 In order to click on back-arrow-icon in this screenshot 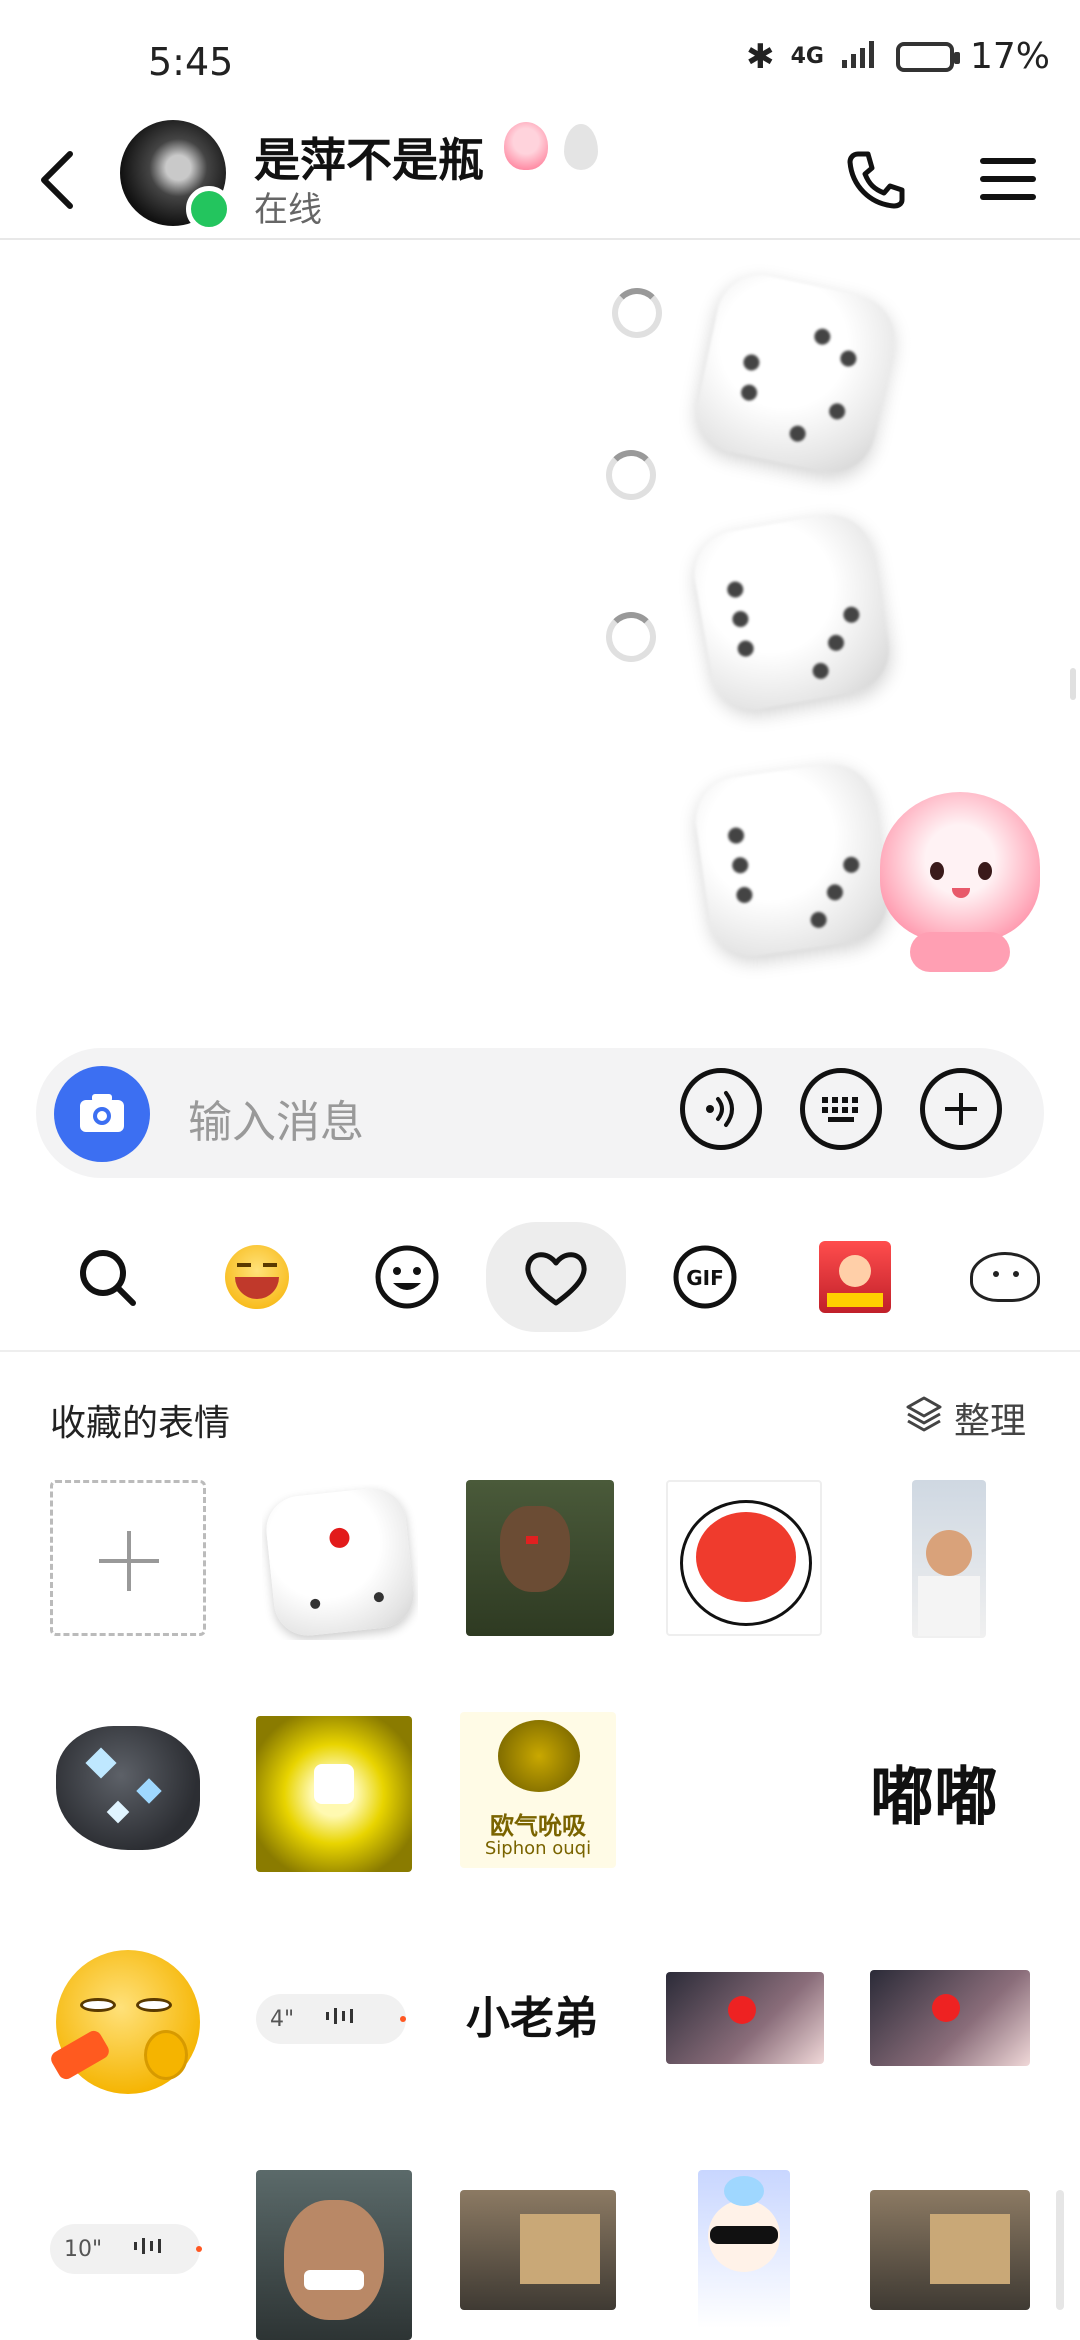, I will do `click(60, 180)`.